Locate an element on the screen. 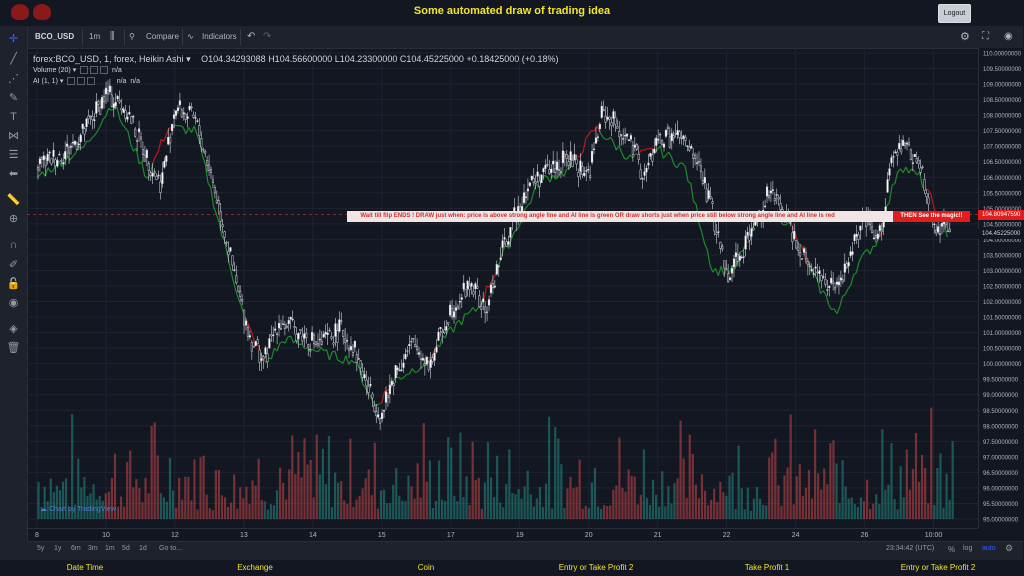  range-button-1m: 1m is located at coordinates (110, 548).